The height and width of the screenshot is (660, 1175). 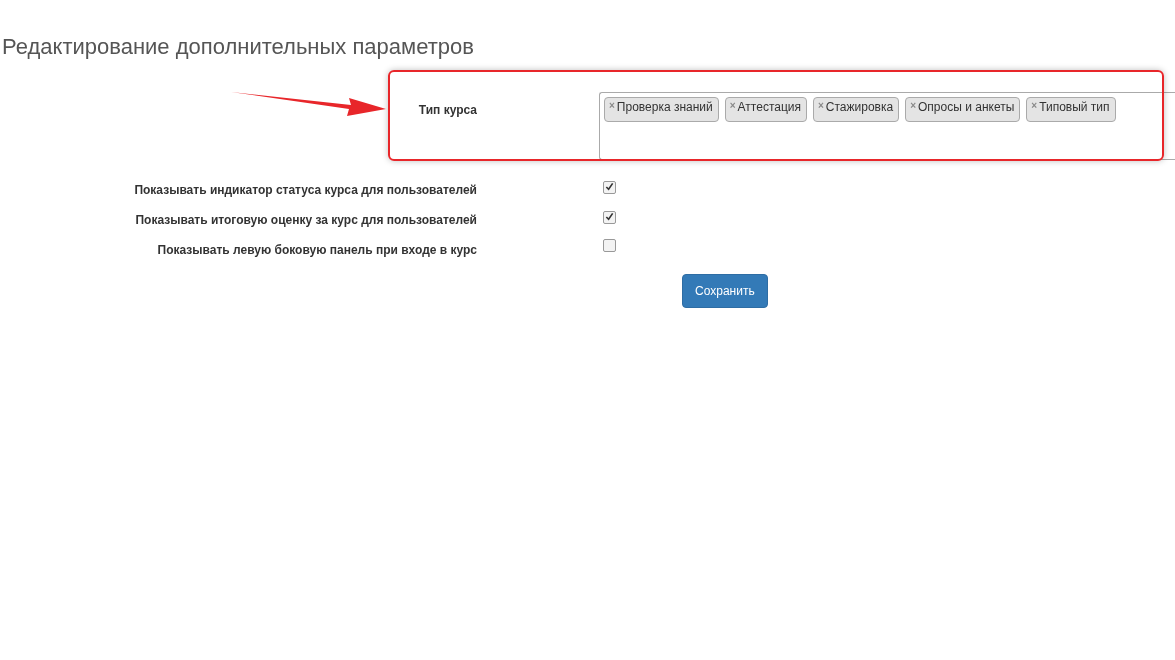 I want to click on option-label: Показывать индикатор статуса курса для пользователей, so click(x=305, y=190).